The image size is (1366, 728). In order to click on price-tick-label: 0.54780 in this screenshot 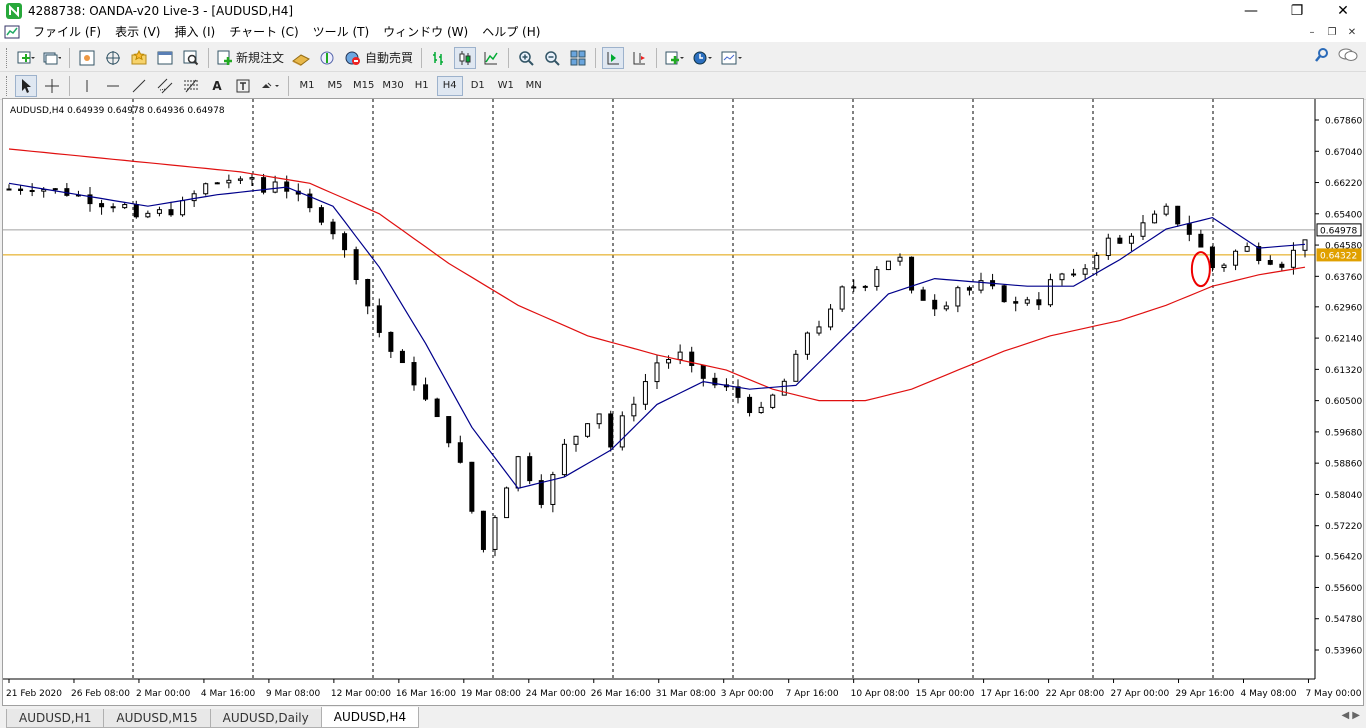, I will do `click(1343, 620)`.